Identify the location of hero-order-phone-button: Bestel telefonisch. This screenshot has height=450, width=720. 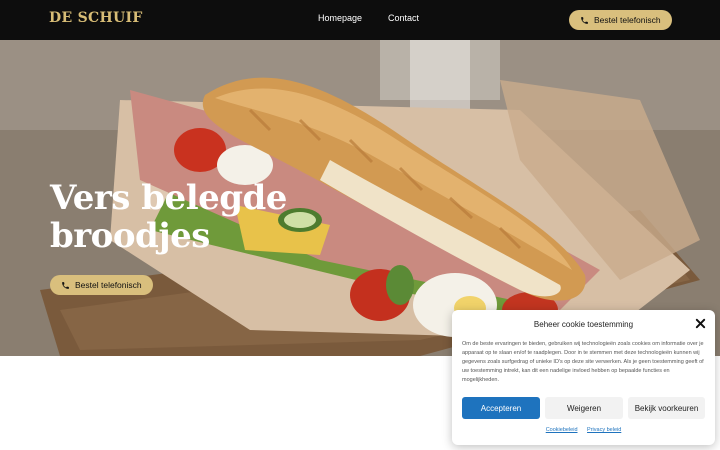
(101, 285).